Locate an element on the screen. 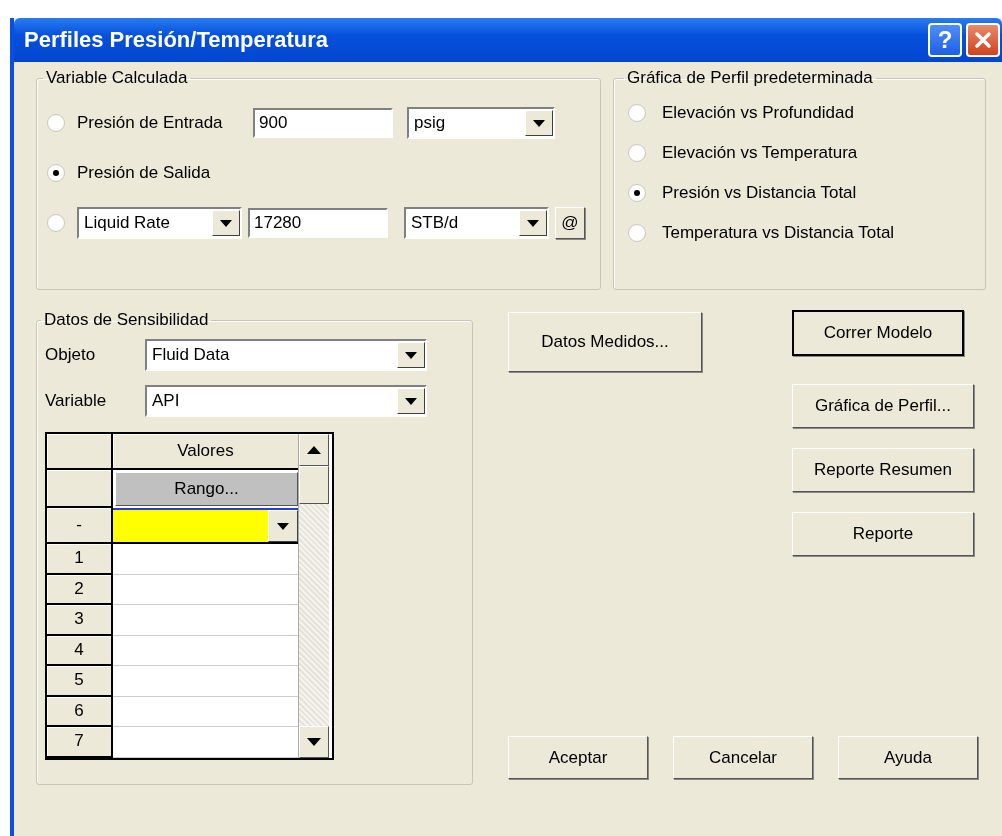 This screenshot has width=1002, height=836. scroll-down-icon is located at coordinates (314, 741).